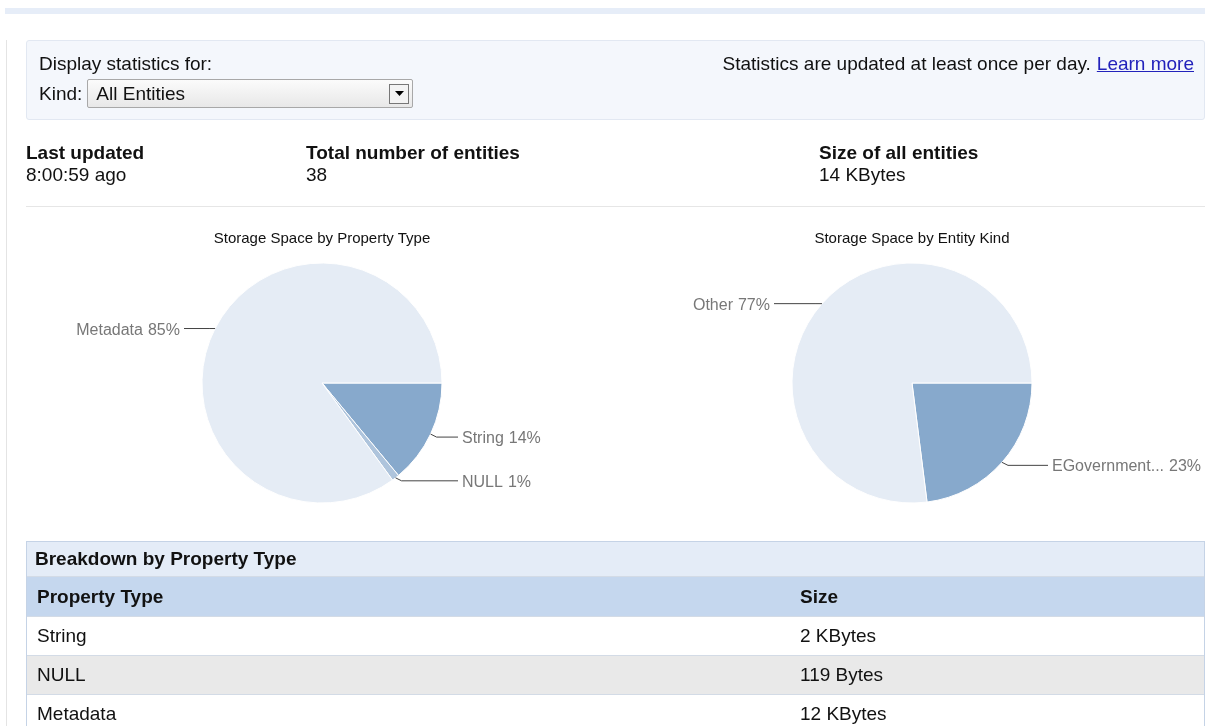 Image resolution: width=1213 pixels, height=726 pixels. What do you see at coordinates (899, 153) in the screenshot?
I see `stat-label: Size of all entities` at bounding box center [899, 153].